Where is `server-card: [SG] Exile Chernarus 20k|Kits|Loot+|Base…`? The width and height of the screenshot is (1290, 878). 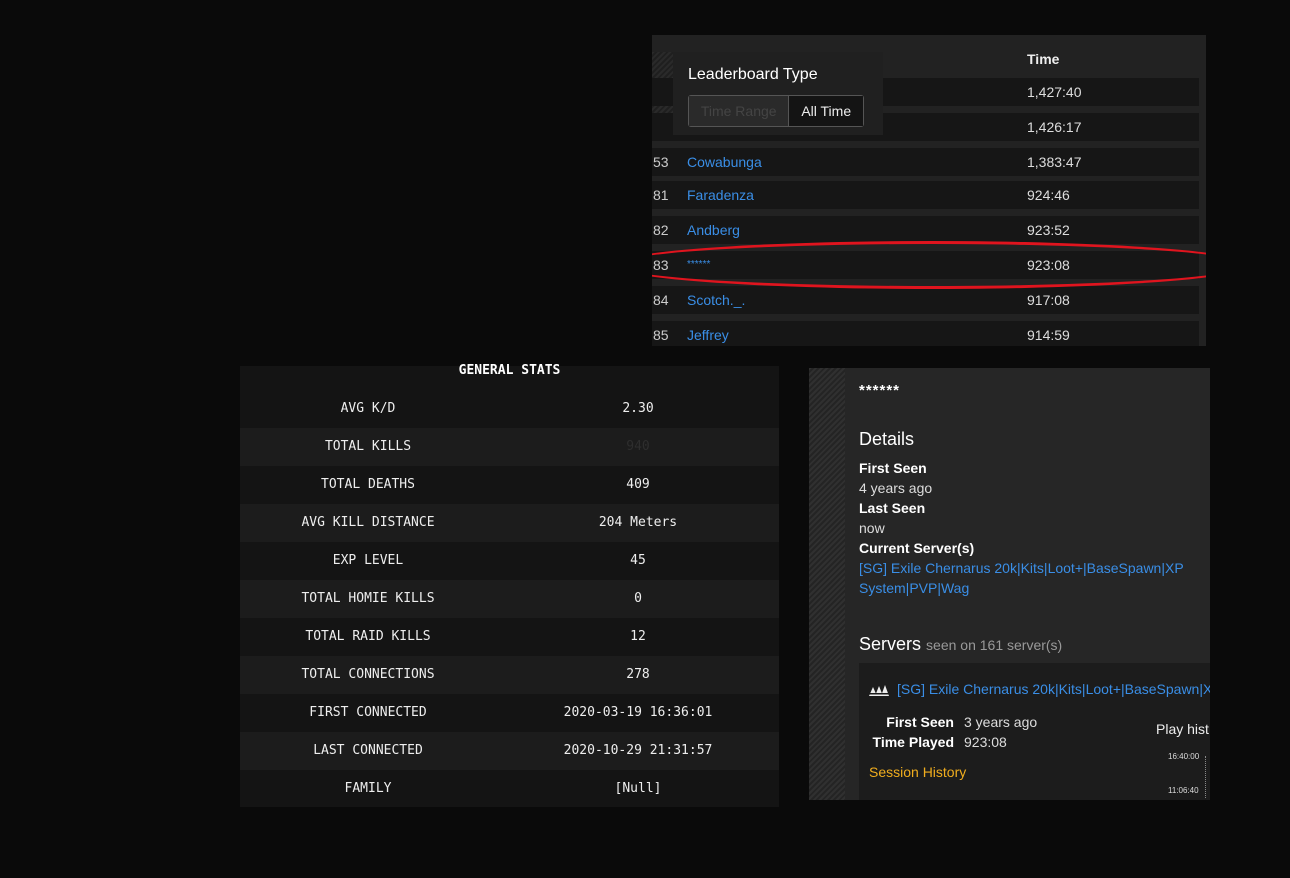 server-card: [SG] Exile Chernarus 20k|Kits|Loot+|Base… is located at coordinates (1034, 731).